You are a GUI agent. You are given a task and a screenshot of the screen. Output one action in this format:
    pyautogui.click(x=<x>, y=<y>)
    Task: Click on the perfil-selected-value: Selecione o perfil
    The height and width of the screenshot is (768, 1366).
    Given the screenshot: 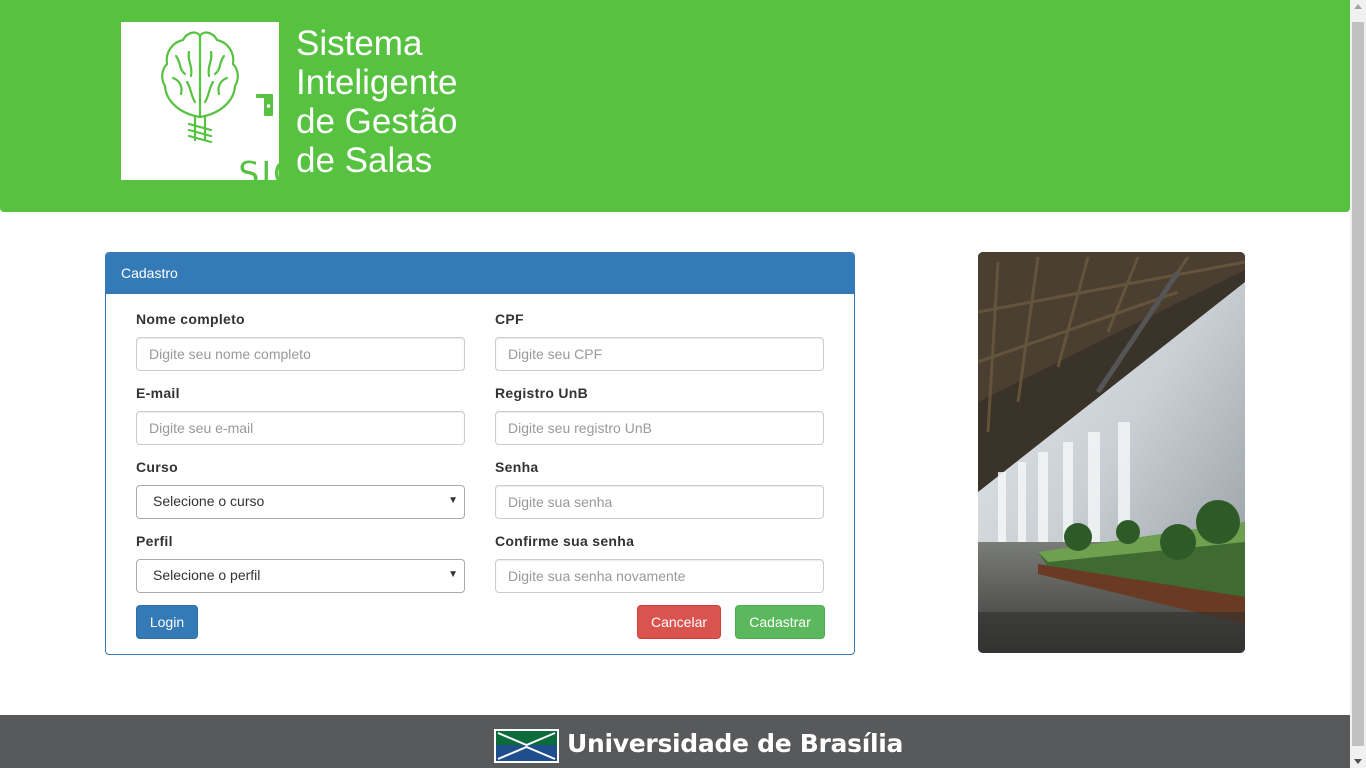 What is the action you would take?
    pyautogui.click(x=207, y=575)
    